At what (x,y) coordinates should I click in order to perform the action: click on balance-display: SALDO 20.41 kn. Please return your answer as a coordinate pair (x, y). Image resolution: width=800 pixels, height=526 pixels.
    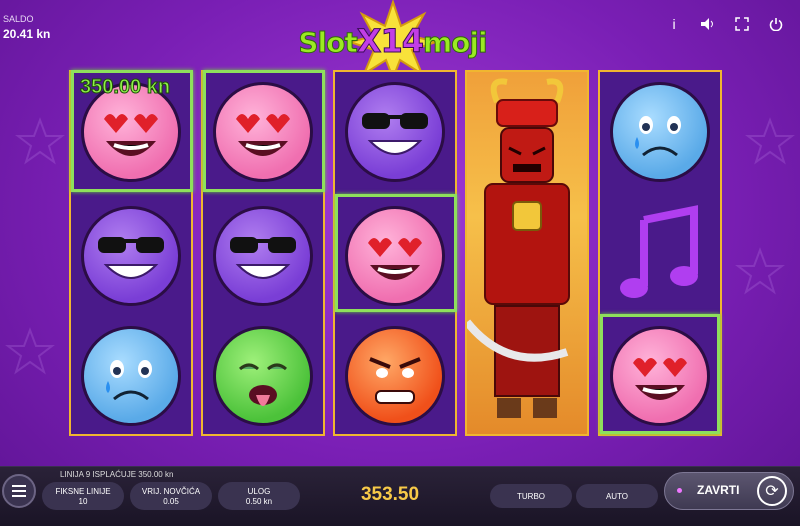
    Looking at the image, I should click on (26, 27).